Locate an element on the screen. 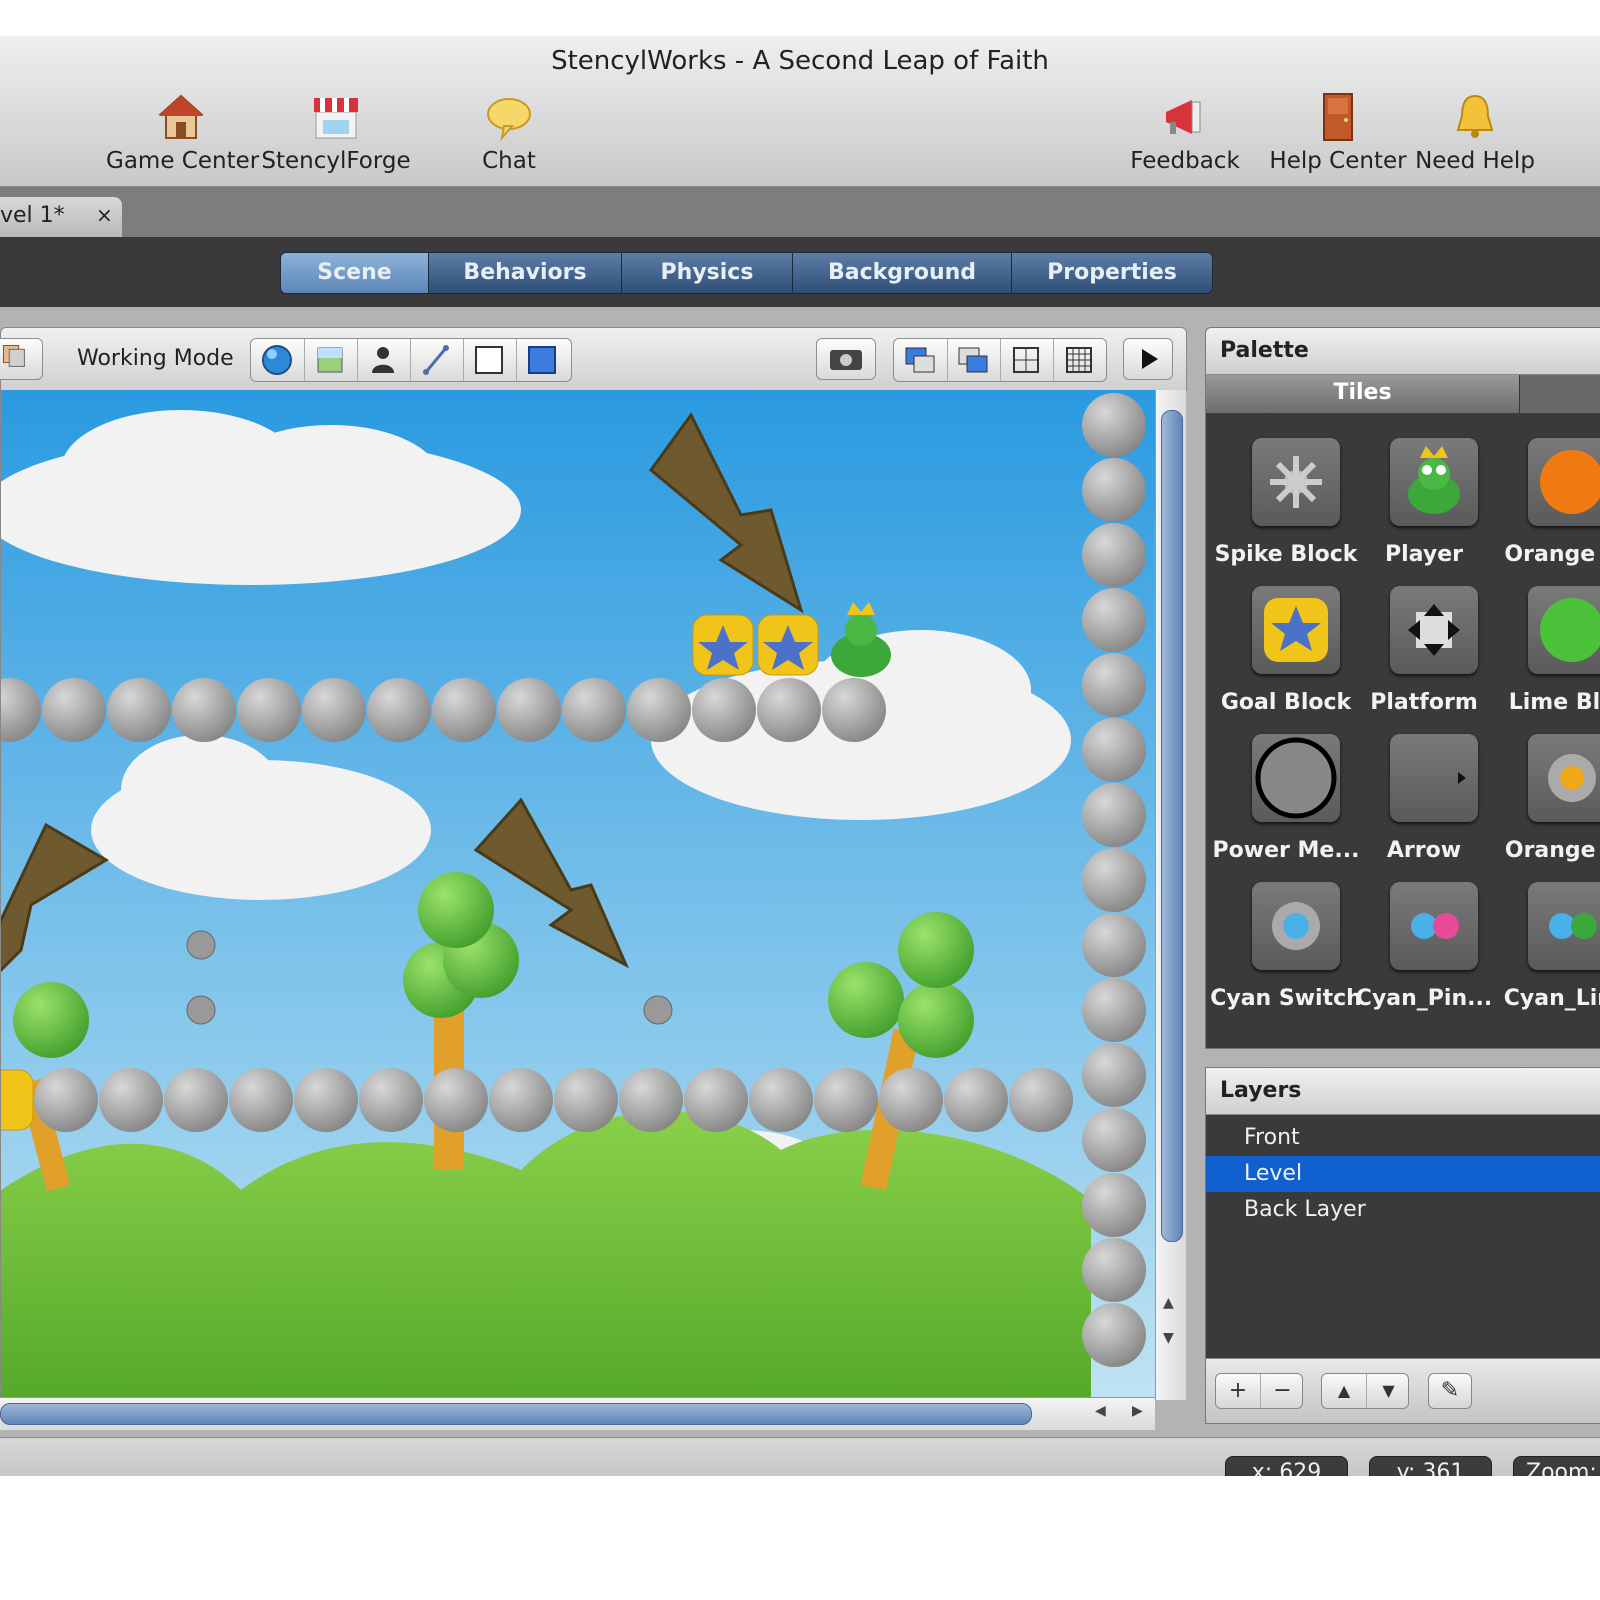  tile-name: Orange B is located at coordinates (1552, 554).